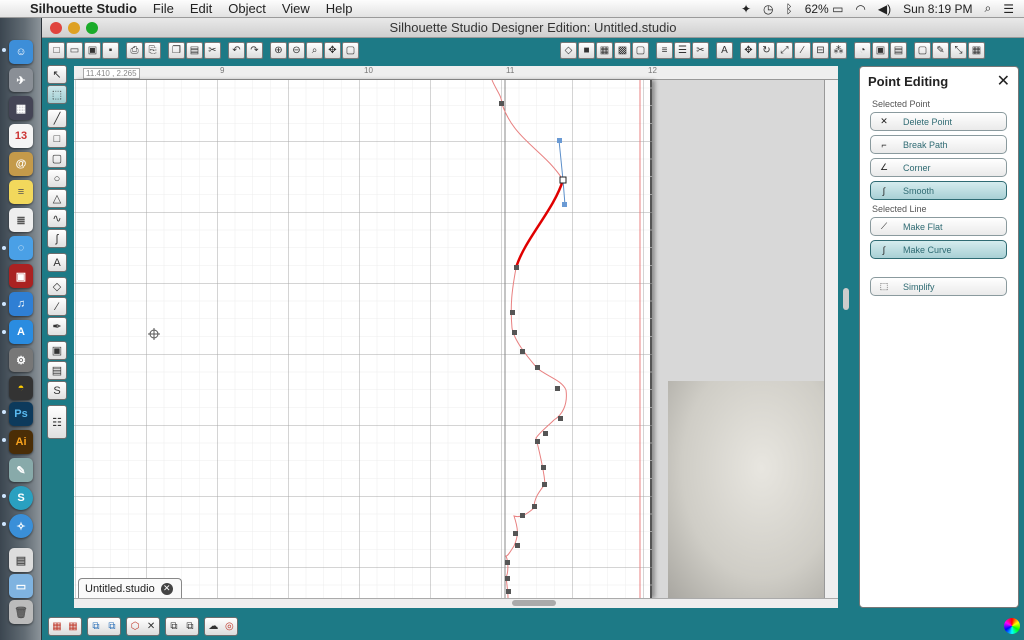  I want to click on documents-folder-icon: ▤, so click(21, 560).